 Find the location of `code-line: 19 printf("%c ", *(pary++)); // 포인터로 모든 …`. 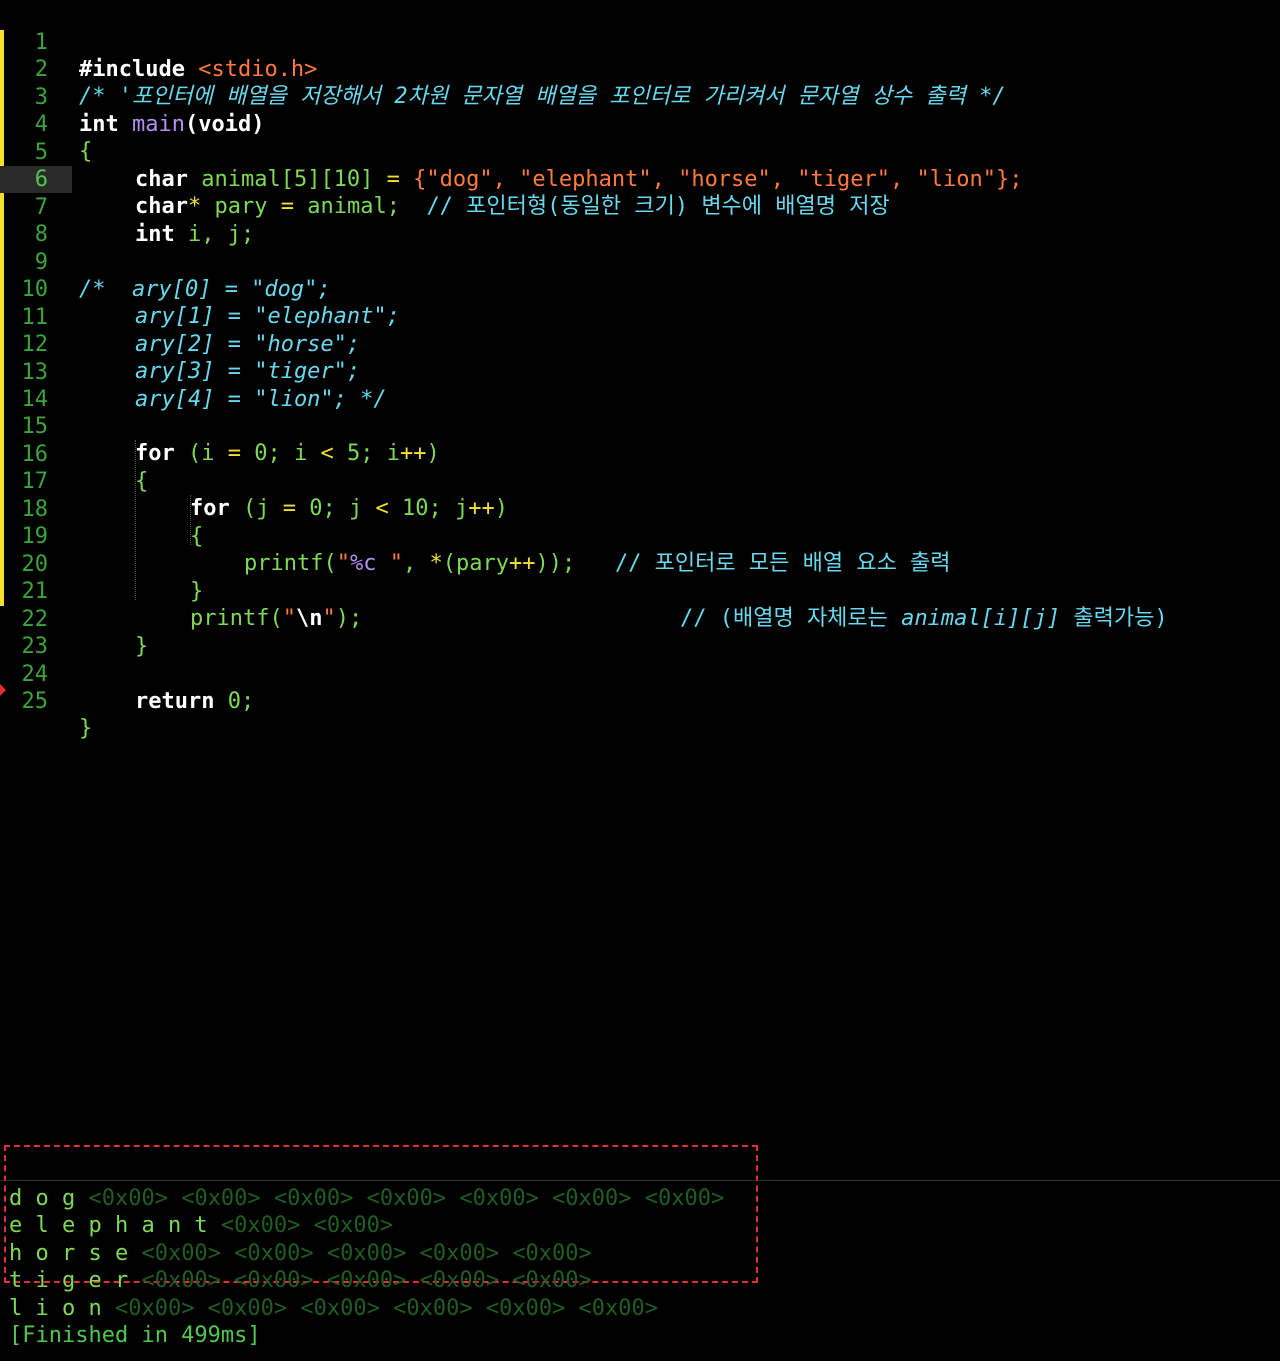

code-line: 19 printf("%c ", *(pary++)); // 포인터로 모든 … is located at coordinates (640, 536).